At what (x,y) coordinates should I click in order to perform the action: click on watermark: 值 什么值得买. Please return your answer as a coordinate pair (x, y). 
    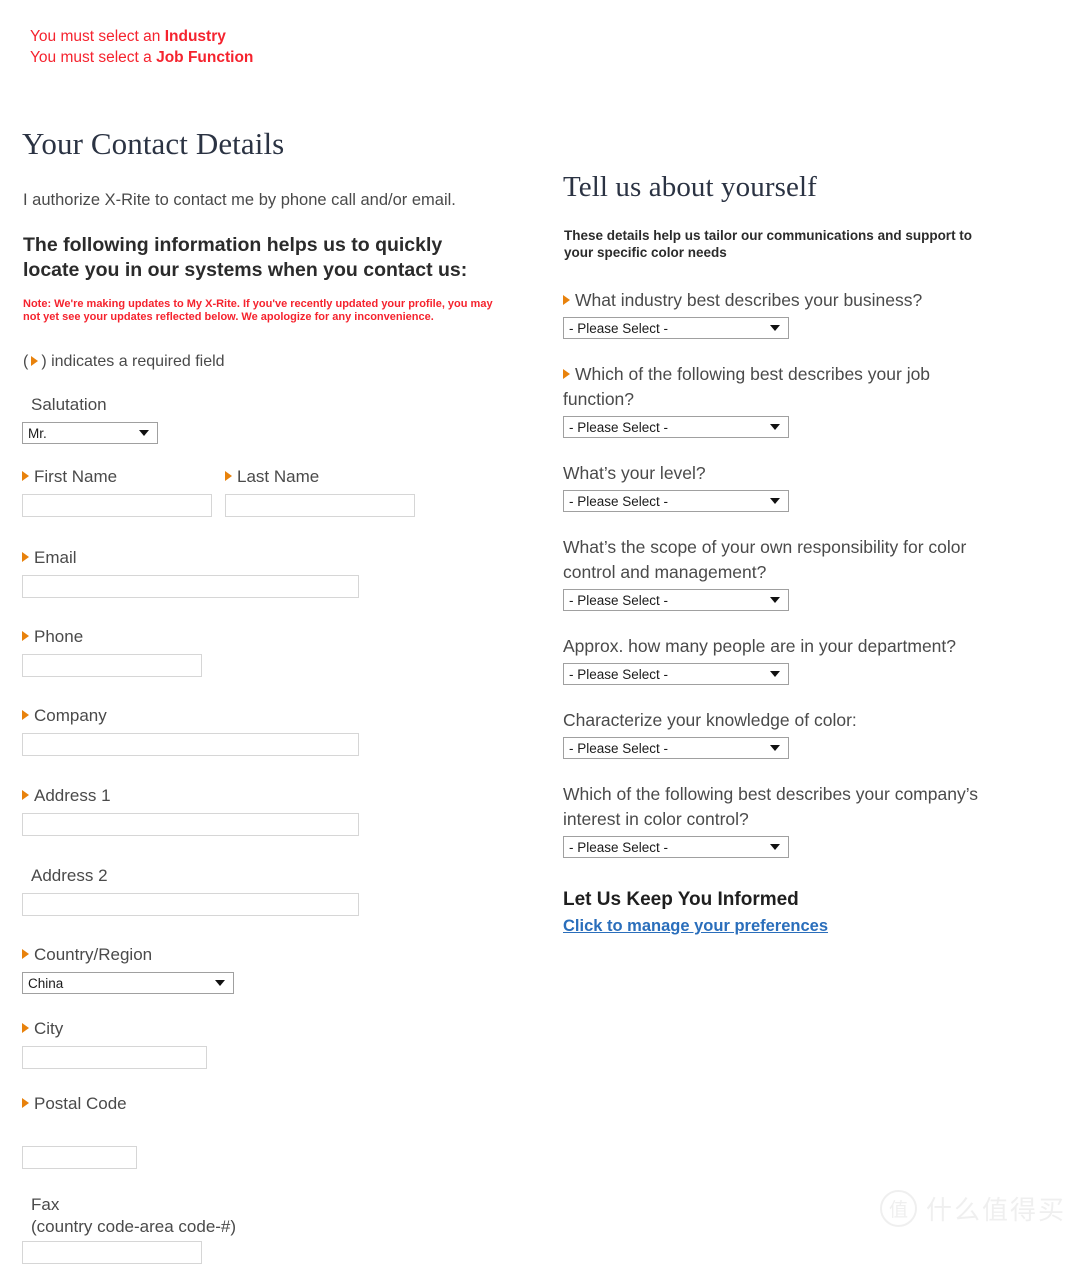
    Looking at the image, I should click on (972, 1208).